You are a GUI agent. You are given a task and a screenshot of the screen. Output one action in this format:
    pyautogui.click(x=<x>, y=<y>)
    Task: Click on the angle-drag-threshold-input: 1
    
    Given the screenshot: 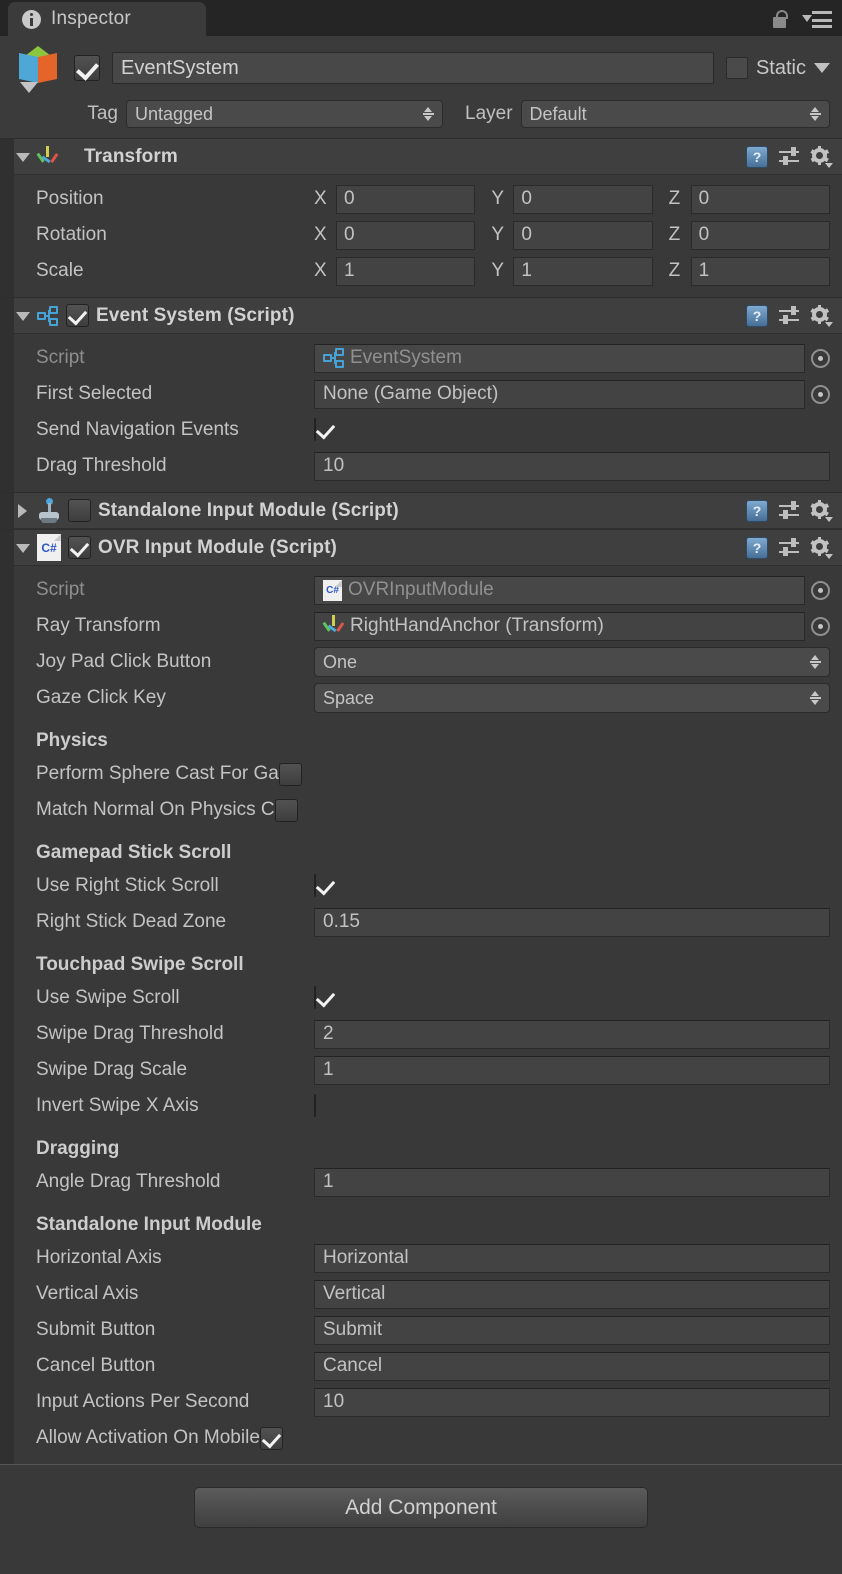 What is the action you would take?
    pyautogui.click(x=572, y=1182)
    